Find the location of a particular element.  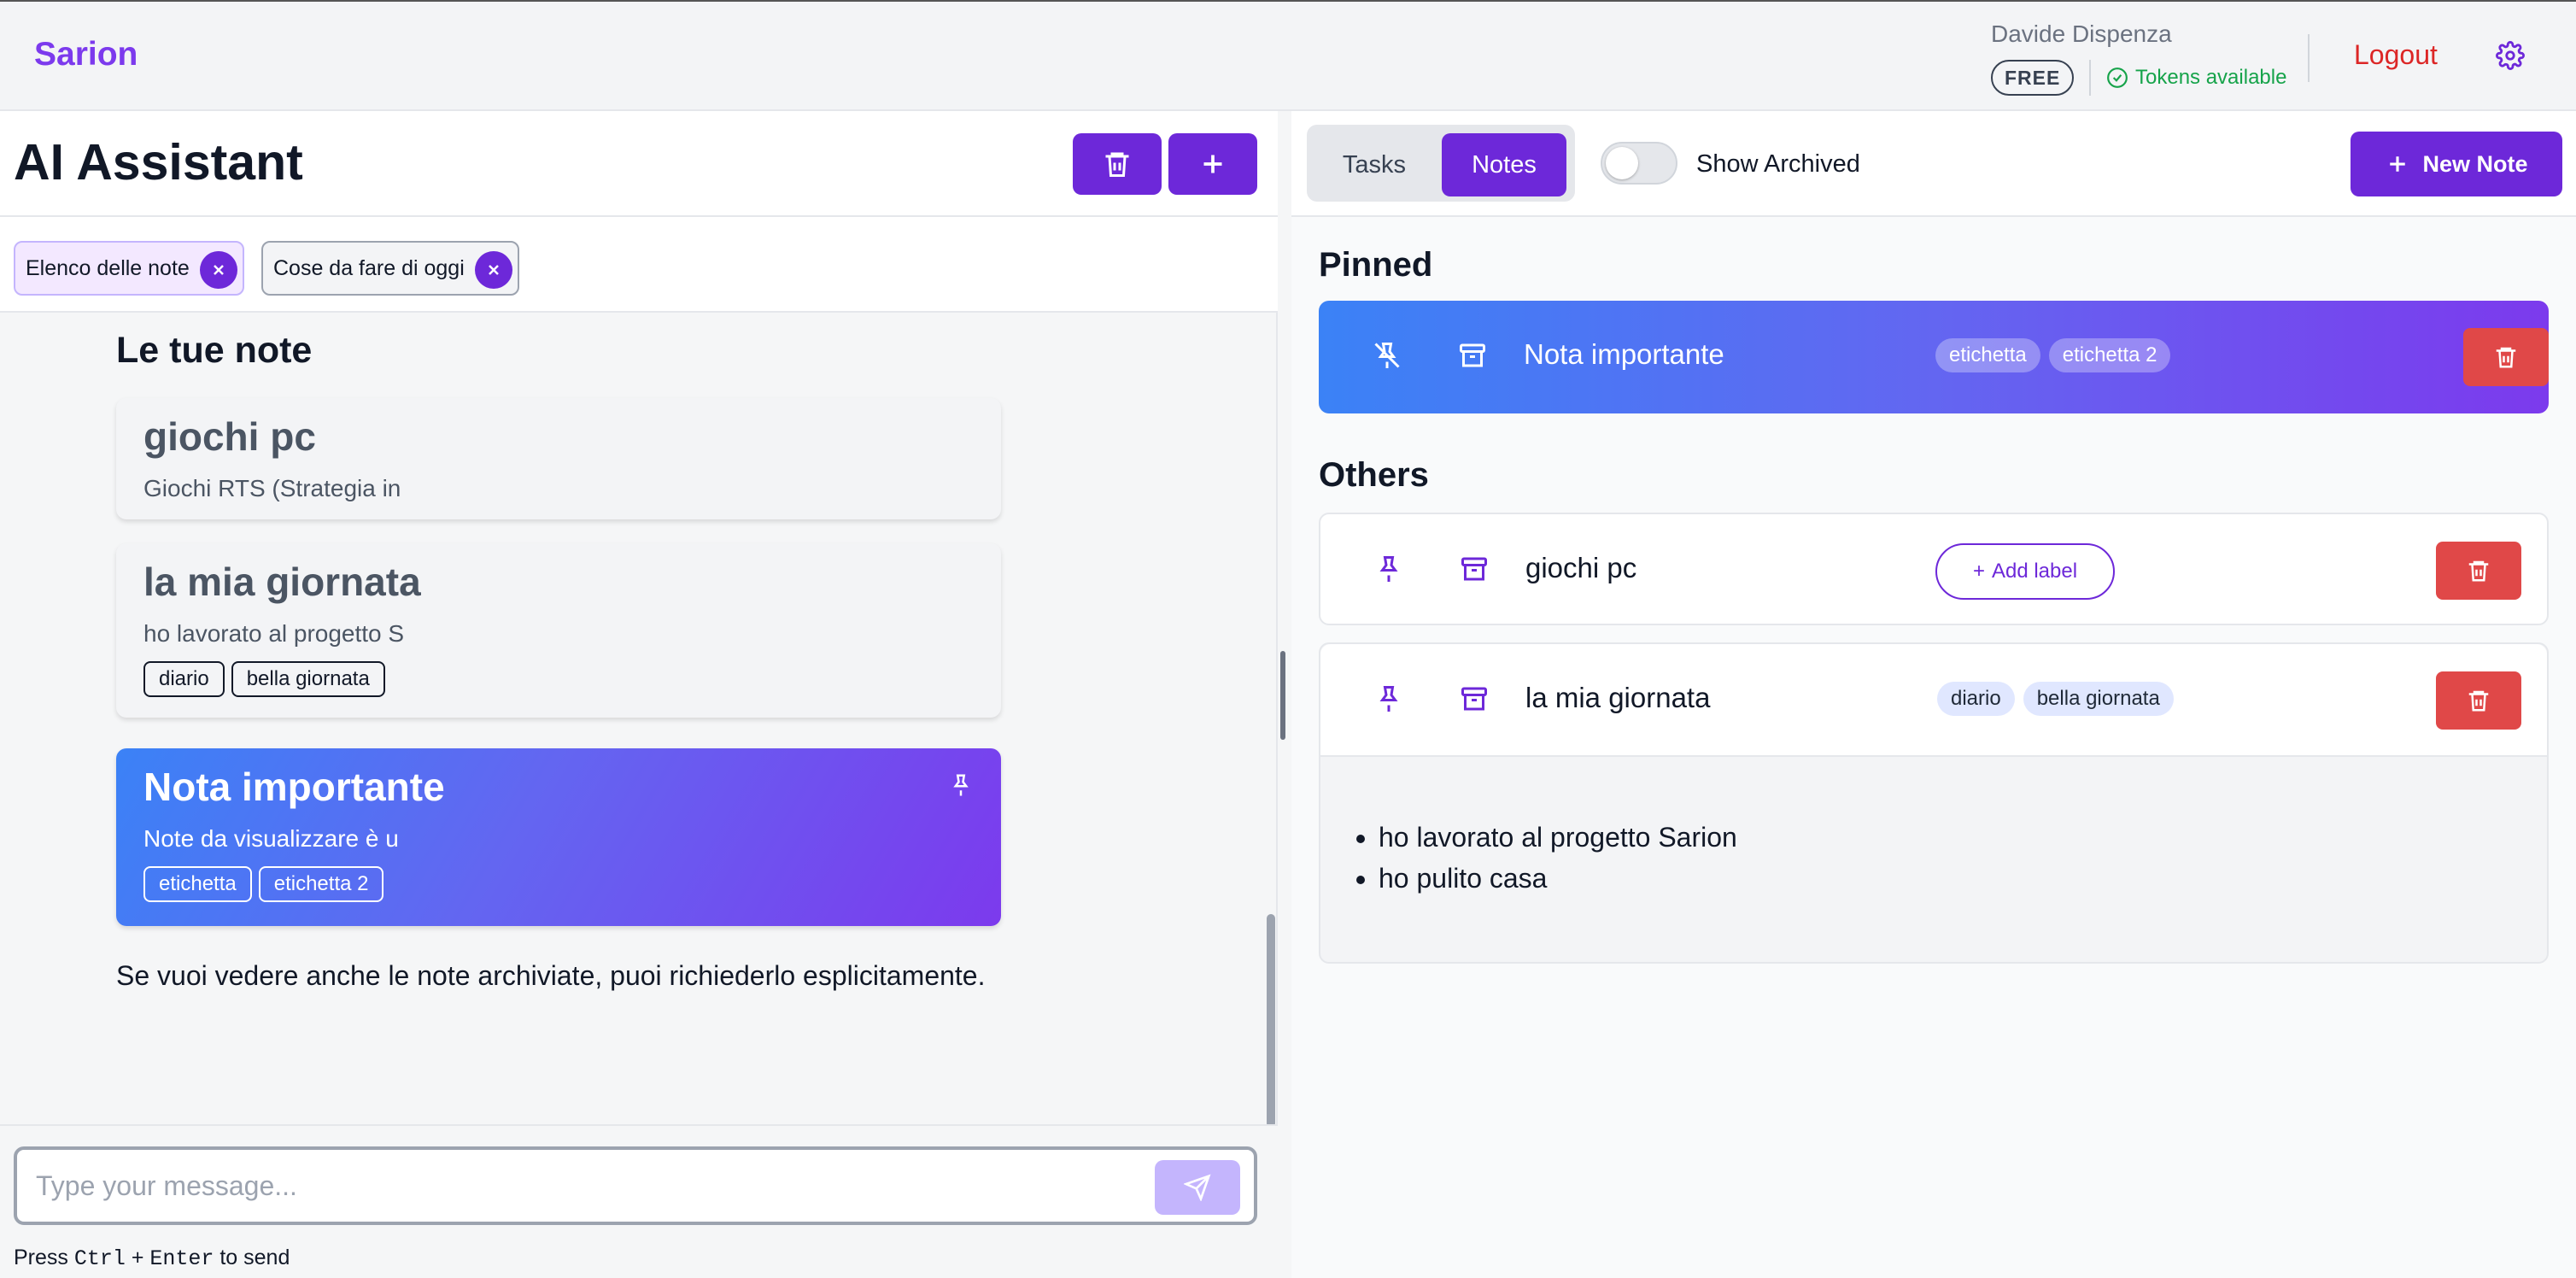

message-composer: Press Ctrl + Enter to send is located at coordinates (639, 1201).